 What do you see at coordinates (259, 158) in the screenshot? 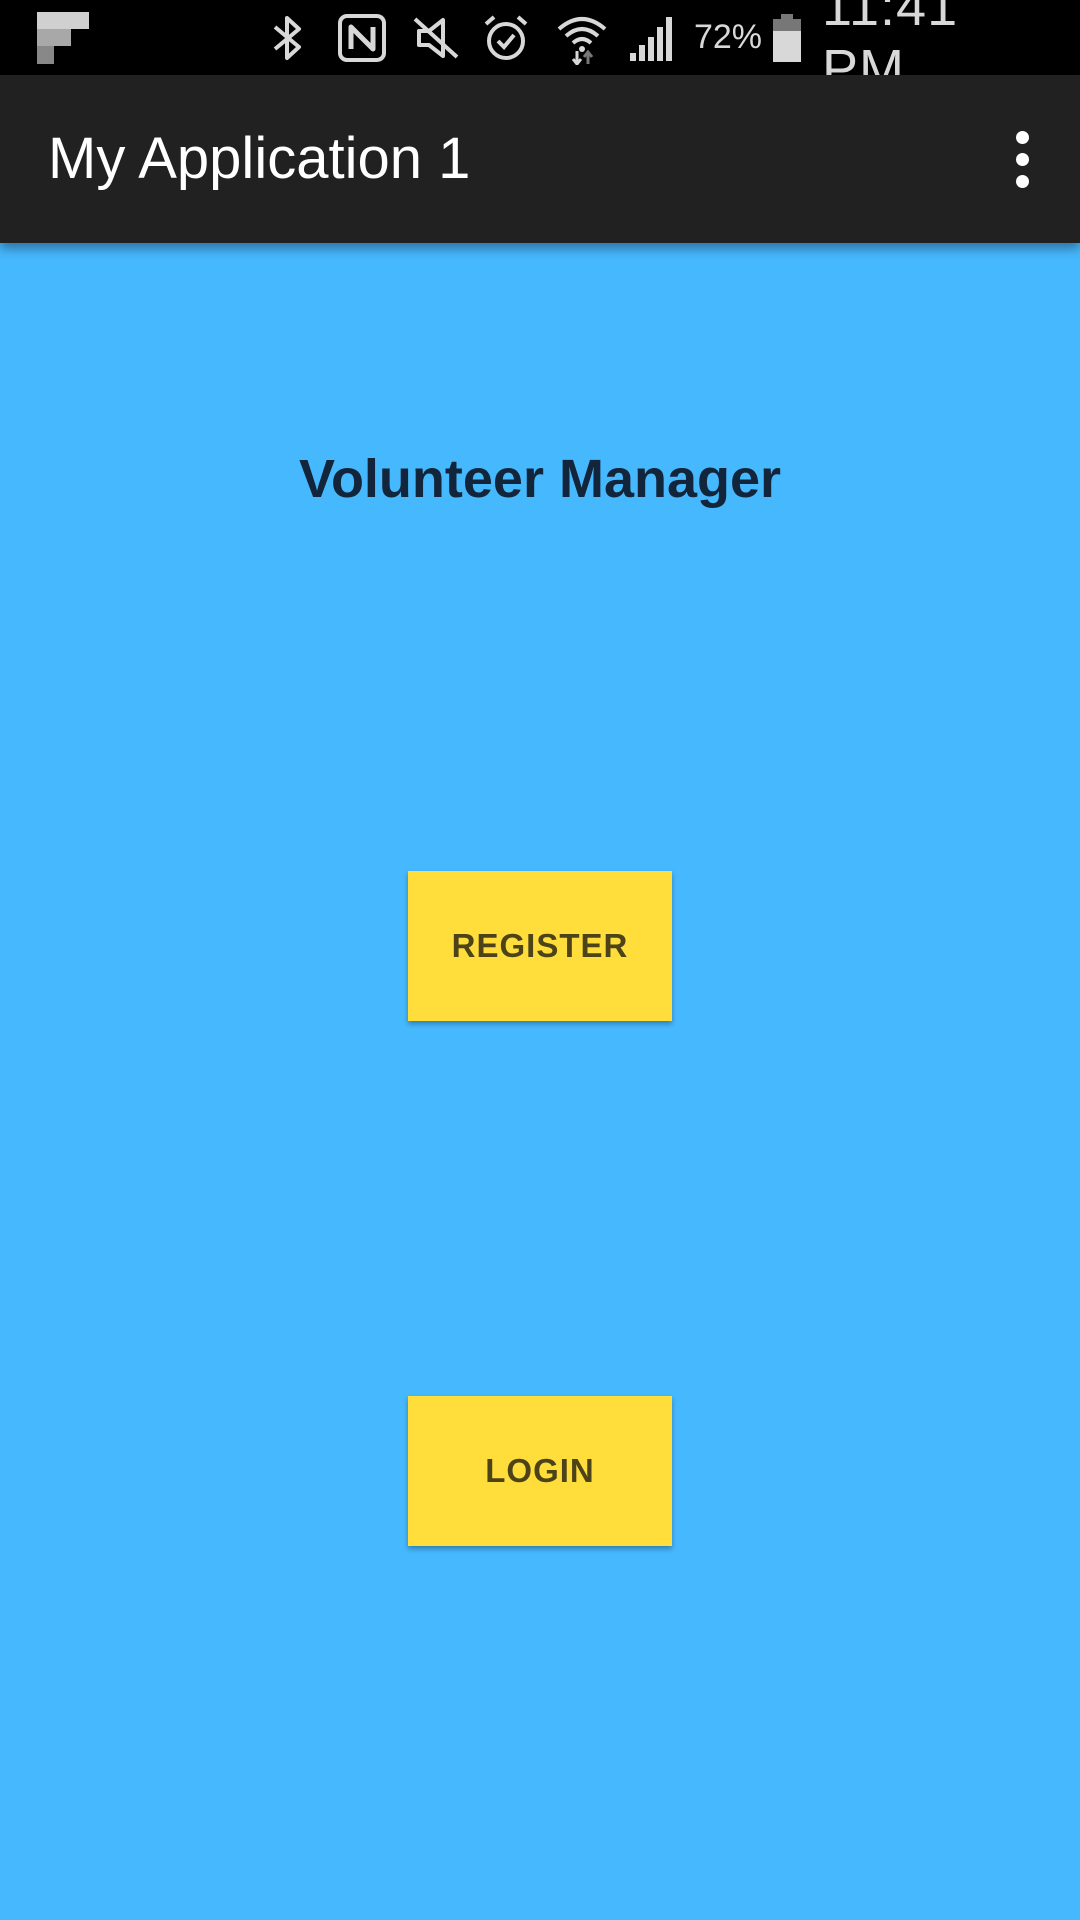
I see `app-title: My Application 1` at bounding box center [259, 158].